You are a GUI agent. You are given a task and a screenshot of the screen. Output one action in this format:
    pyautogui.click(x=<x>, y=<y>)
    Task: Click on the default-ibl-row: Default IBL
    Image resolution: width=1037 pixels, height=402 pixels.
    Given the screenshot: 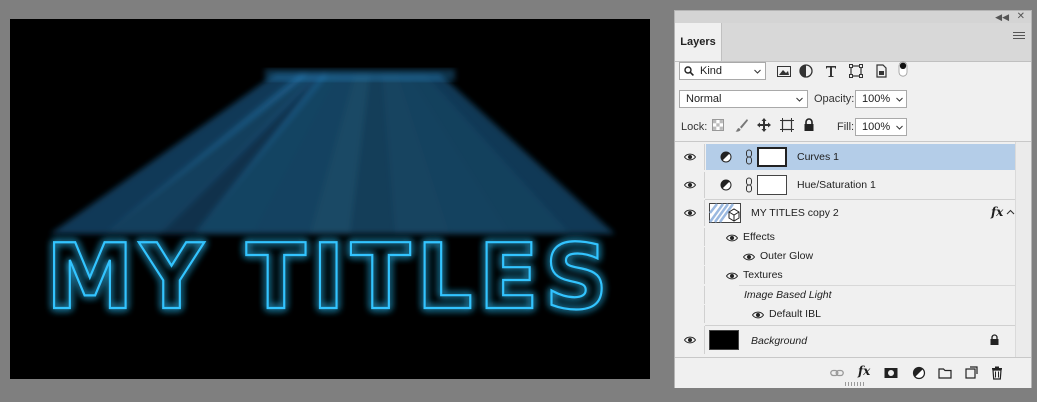 What is the action you would take?
    pyautogui.click(x=853, y=314)
    